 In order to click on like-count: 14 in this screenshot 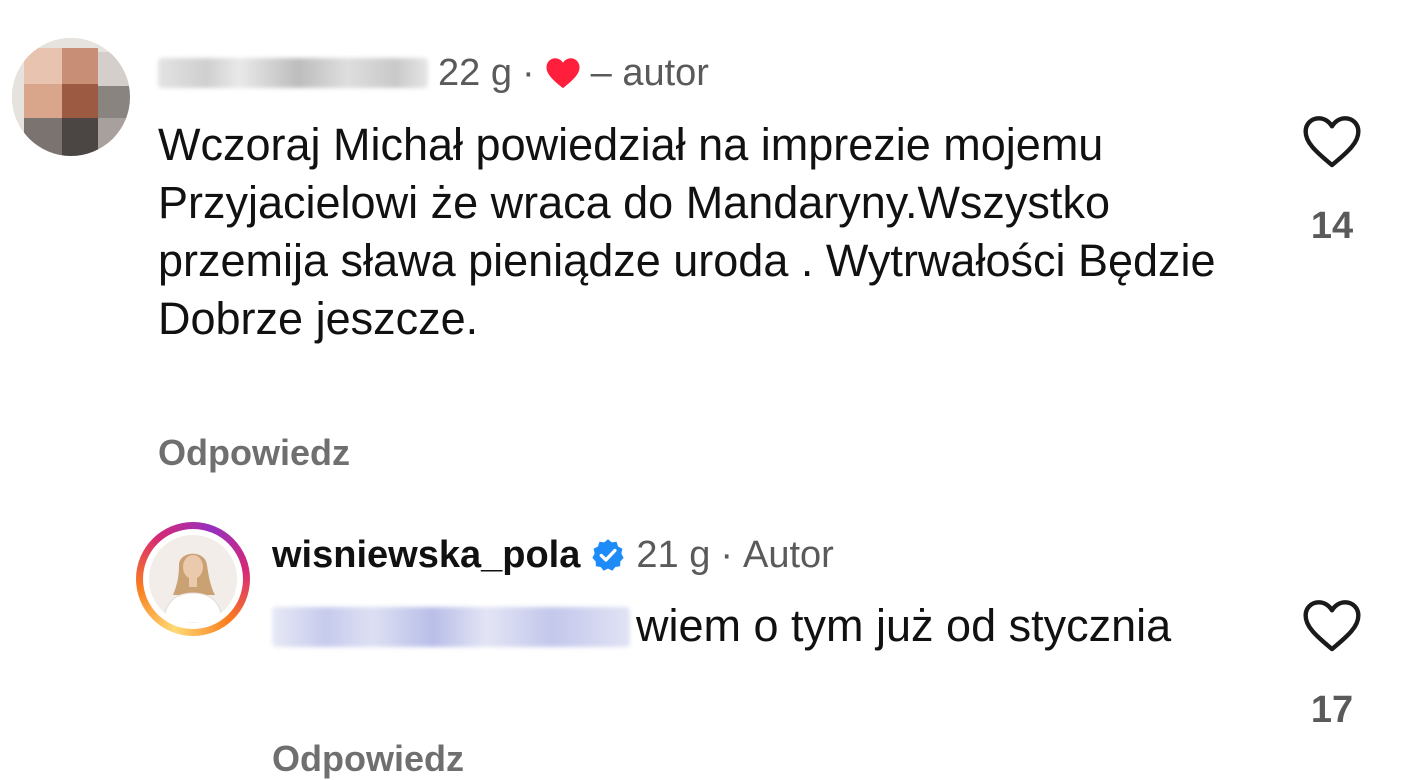, I will do `click(1332, 226)`.